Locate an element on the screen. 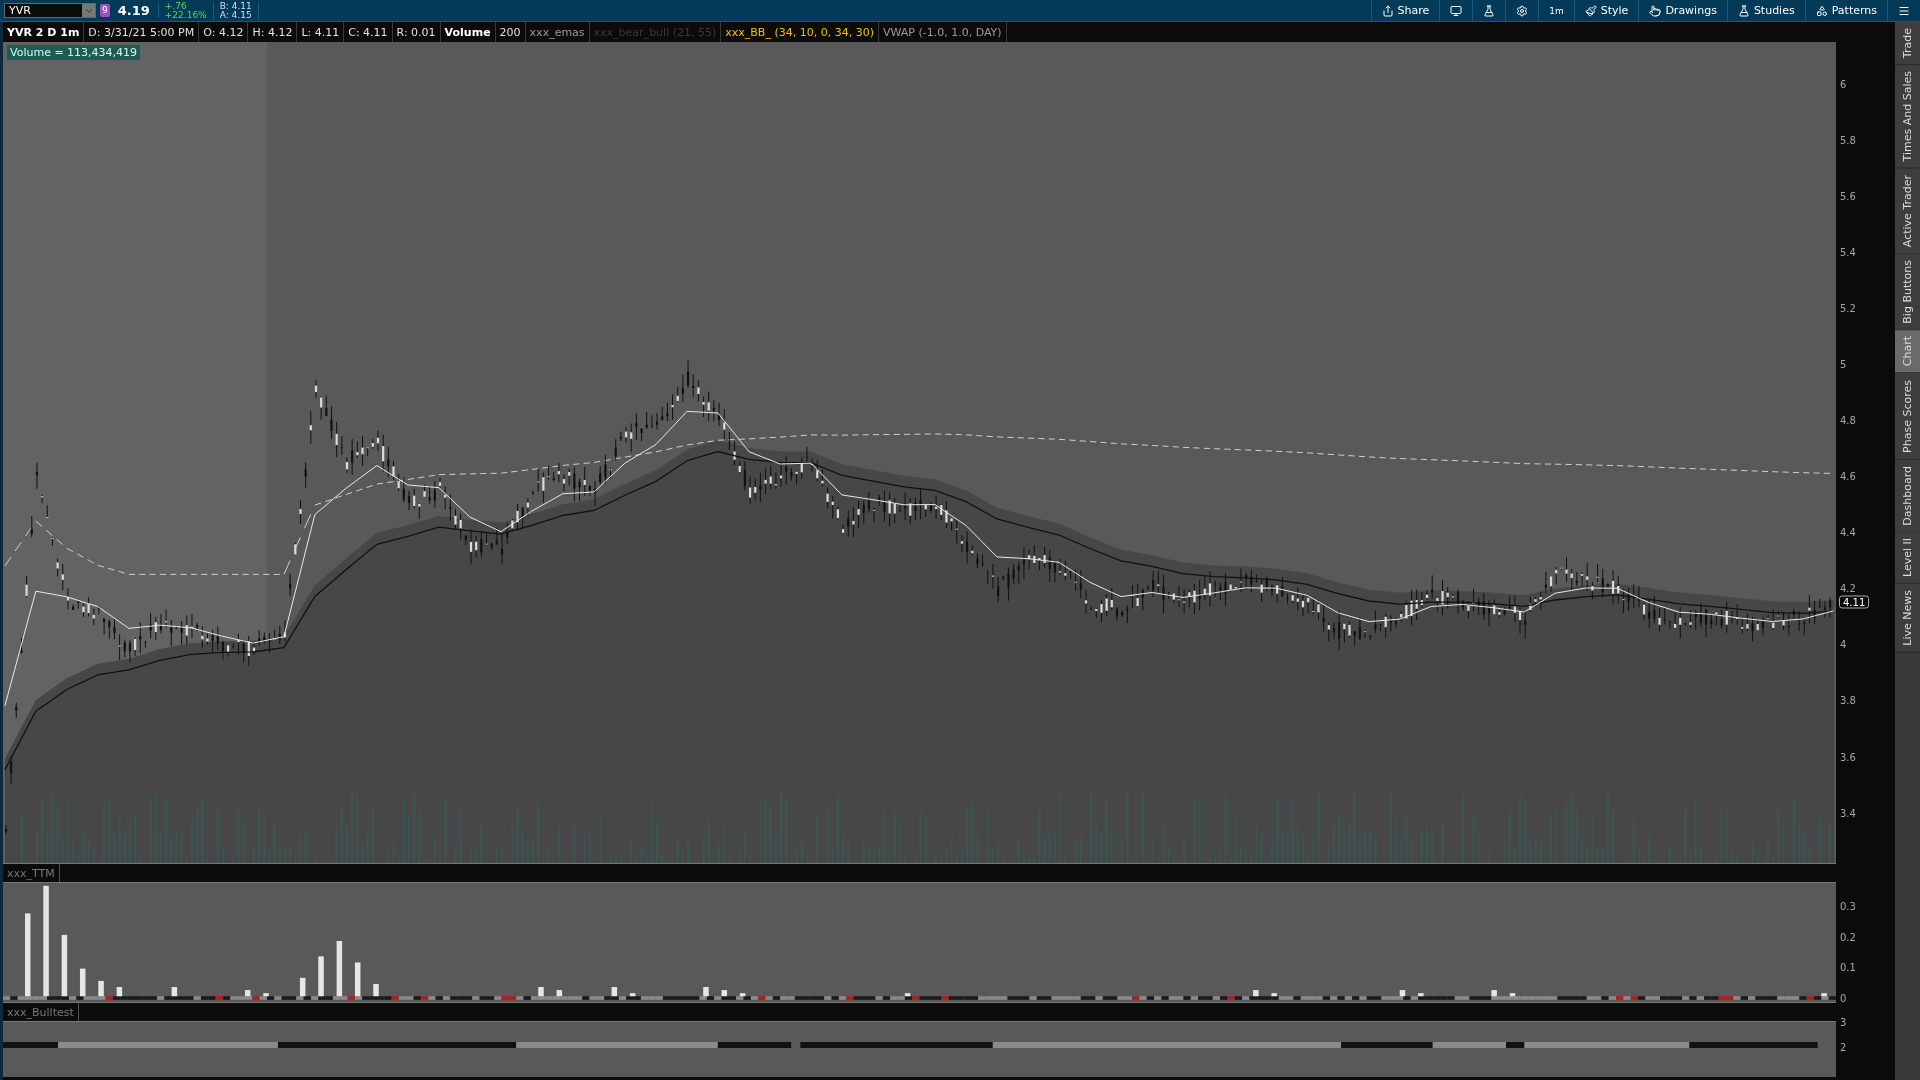 The width and height of the screenshot is (1920, 1080). bid-price: B: 4.11 is located at coordinates (235, 6).